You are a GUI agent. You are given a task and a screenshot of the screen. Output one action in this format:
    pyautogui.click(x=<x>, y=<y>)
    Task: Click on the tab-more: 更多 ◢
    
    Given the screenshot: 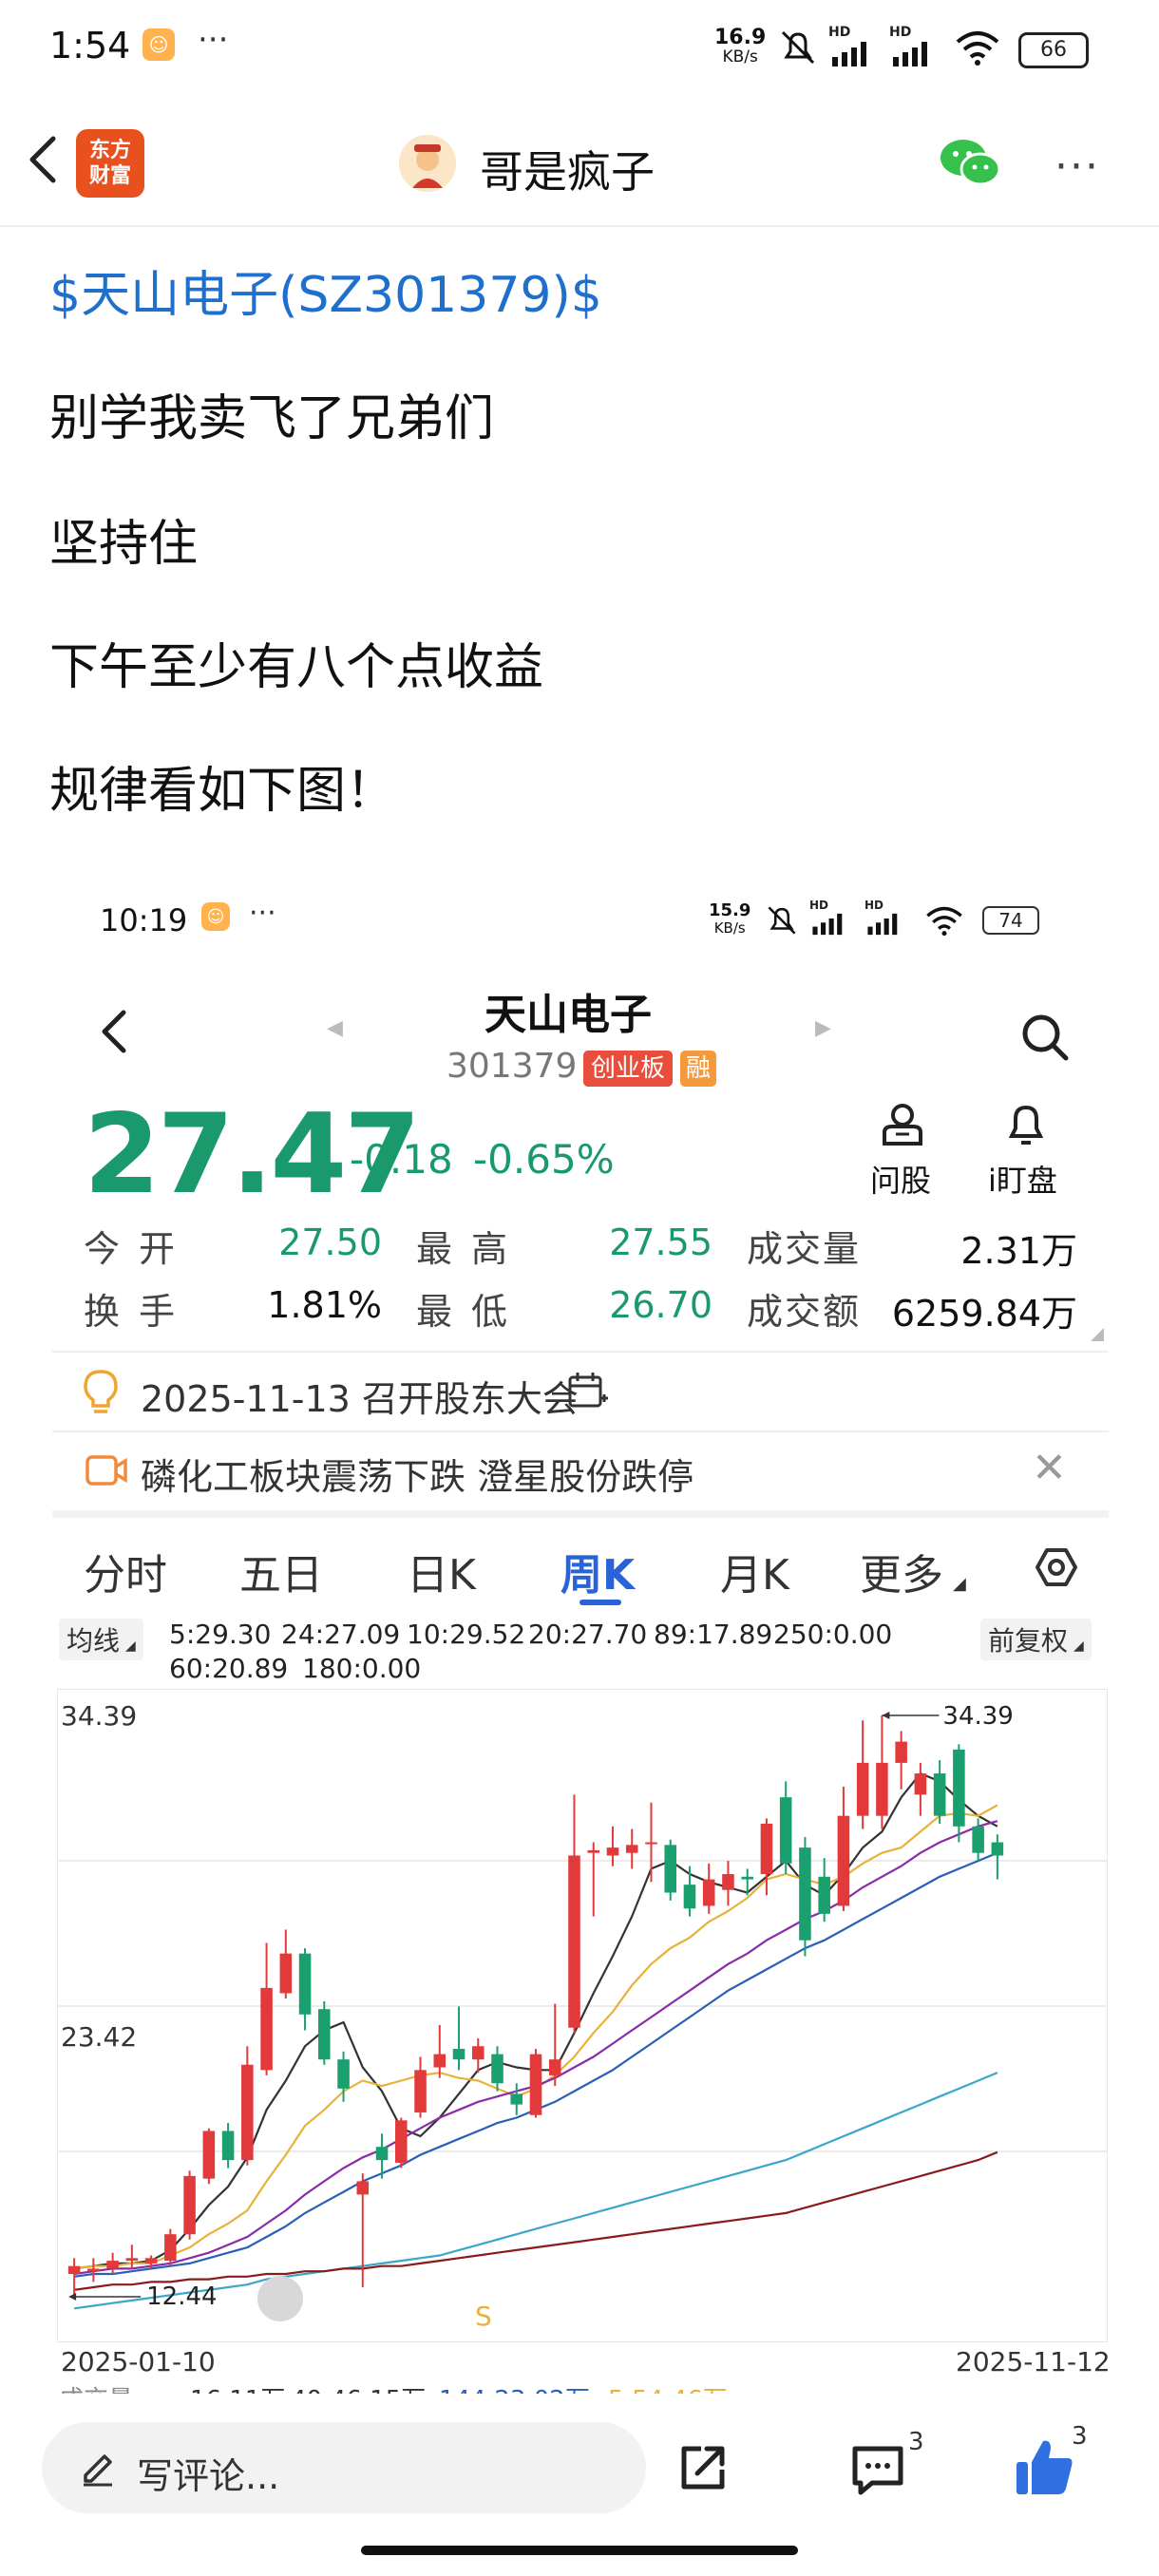 What is the action you would take?
    pyautogui.click(x=913, y=1571)
    